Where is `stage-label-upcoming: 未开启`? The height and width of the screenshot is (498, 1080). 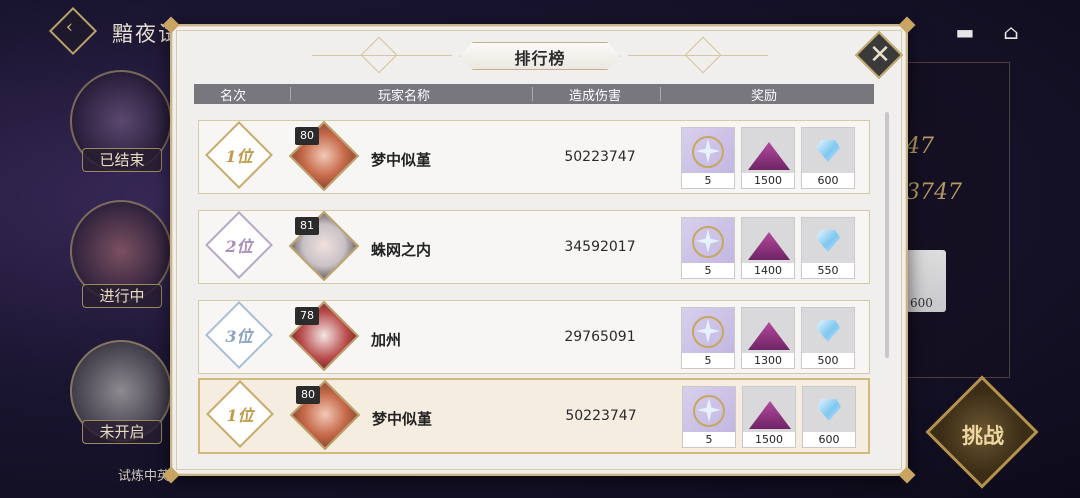 stage-label-upcoming: 未开启 is located at coordinates (122, 432).